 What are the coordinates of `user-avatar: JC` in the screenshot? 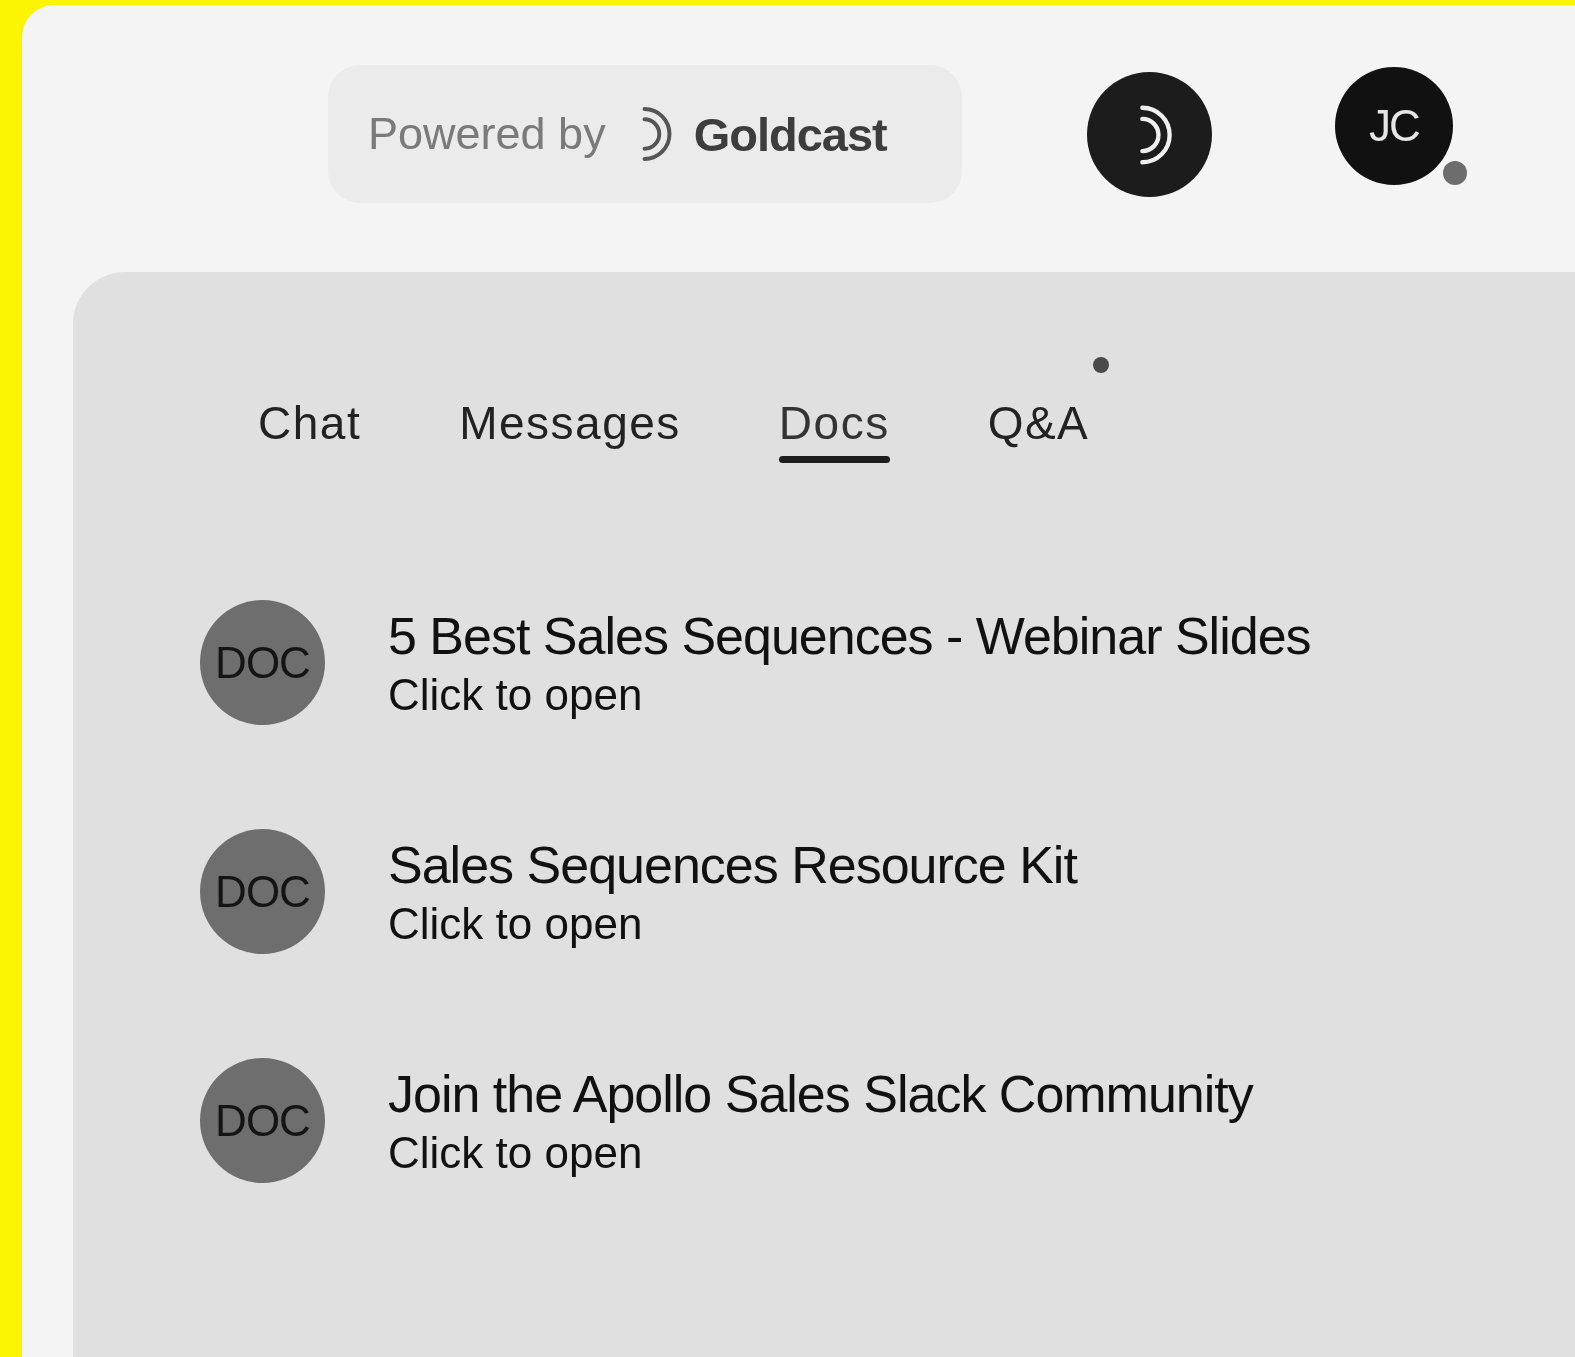 It's located at (1394, 126).